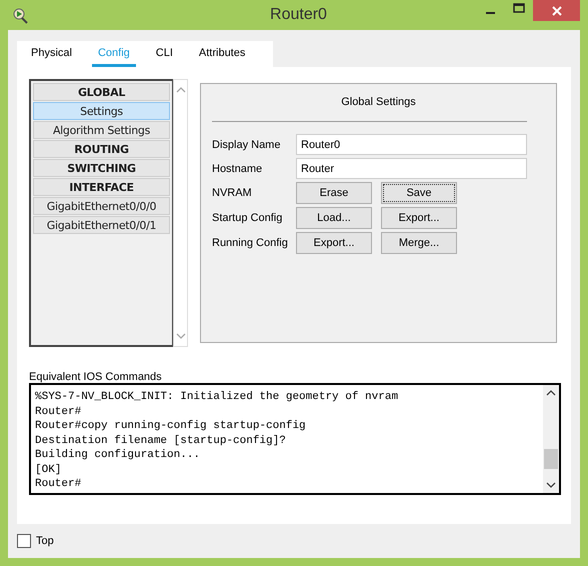  What do you see at coordinates (298, 15) in the screenshot?
I see `window-title: Router0` at bounding box center [298, 15].